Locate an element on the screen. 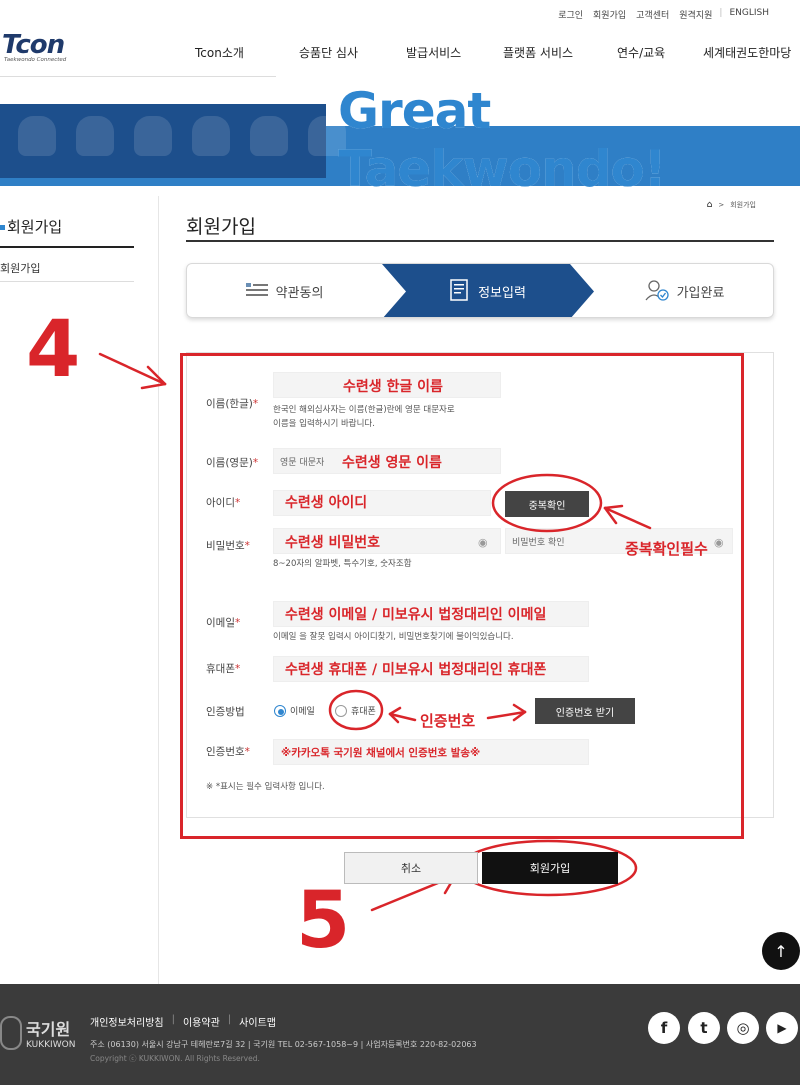  footer-links: 개인정보처리방침 | 이용약관 | 사이트맵 is located at coordinates (183, 1021).